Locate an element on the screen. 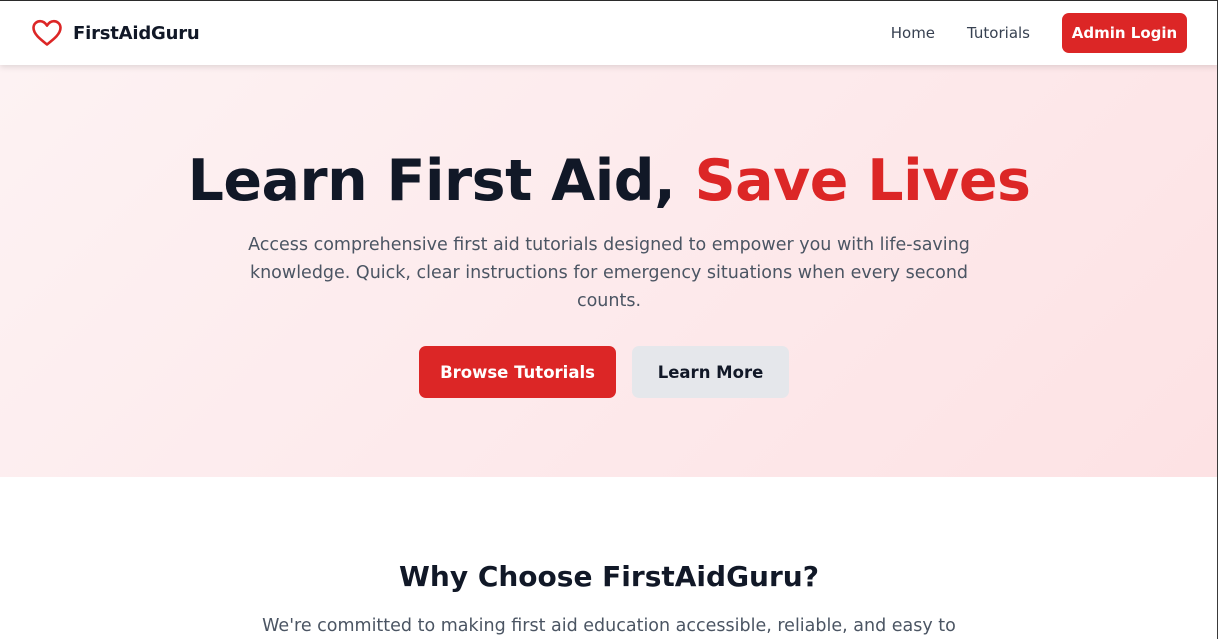  learn-more-button: Learn More is located at coordinates (710, 372).